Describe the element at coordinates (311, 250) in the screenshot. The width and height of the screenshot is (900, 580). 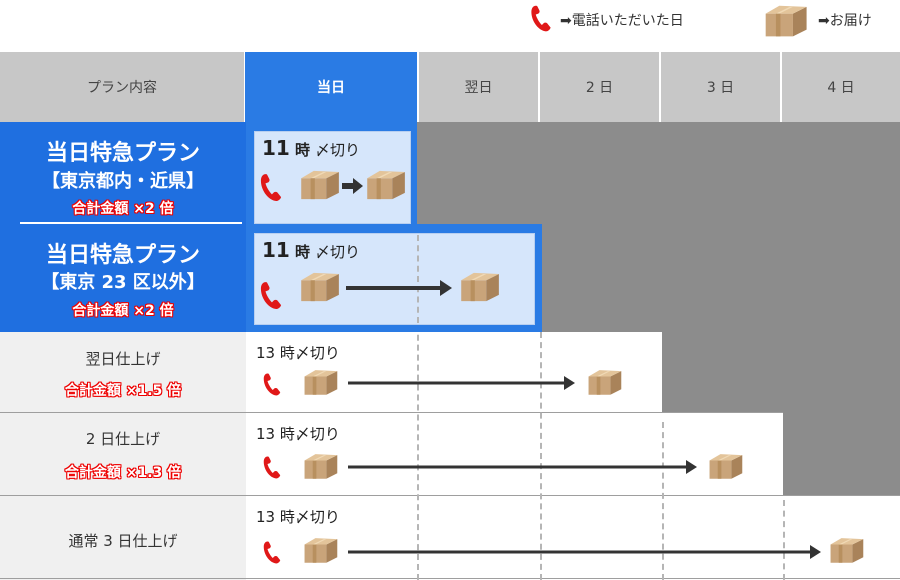
I see `plan2-cutoff: 11 時 〆切り` at that location.